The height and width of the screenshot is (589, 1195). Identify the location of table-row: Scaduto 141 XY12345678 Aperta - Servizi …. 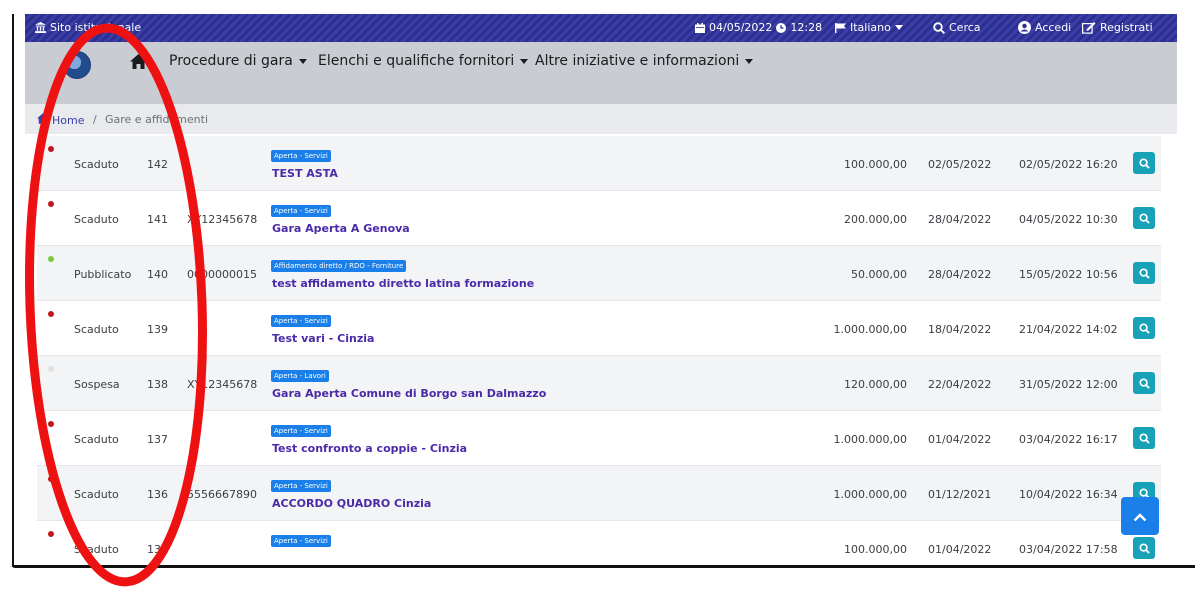
(599, 218).